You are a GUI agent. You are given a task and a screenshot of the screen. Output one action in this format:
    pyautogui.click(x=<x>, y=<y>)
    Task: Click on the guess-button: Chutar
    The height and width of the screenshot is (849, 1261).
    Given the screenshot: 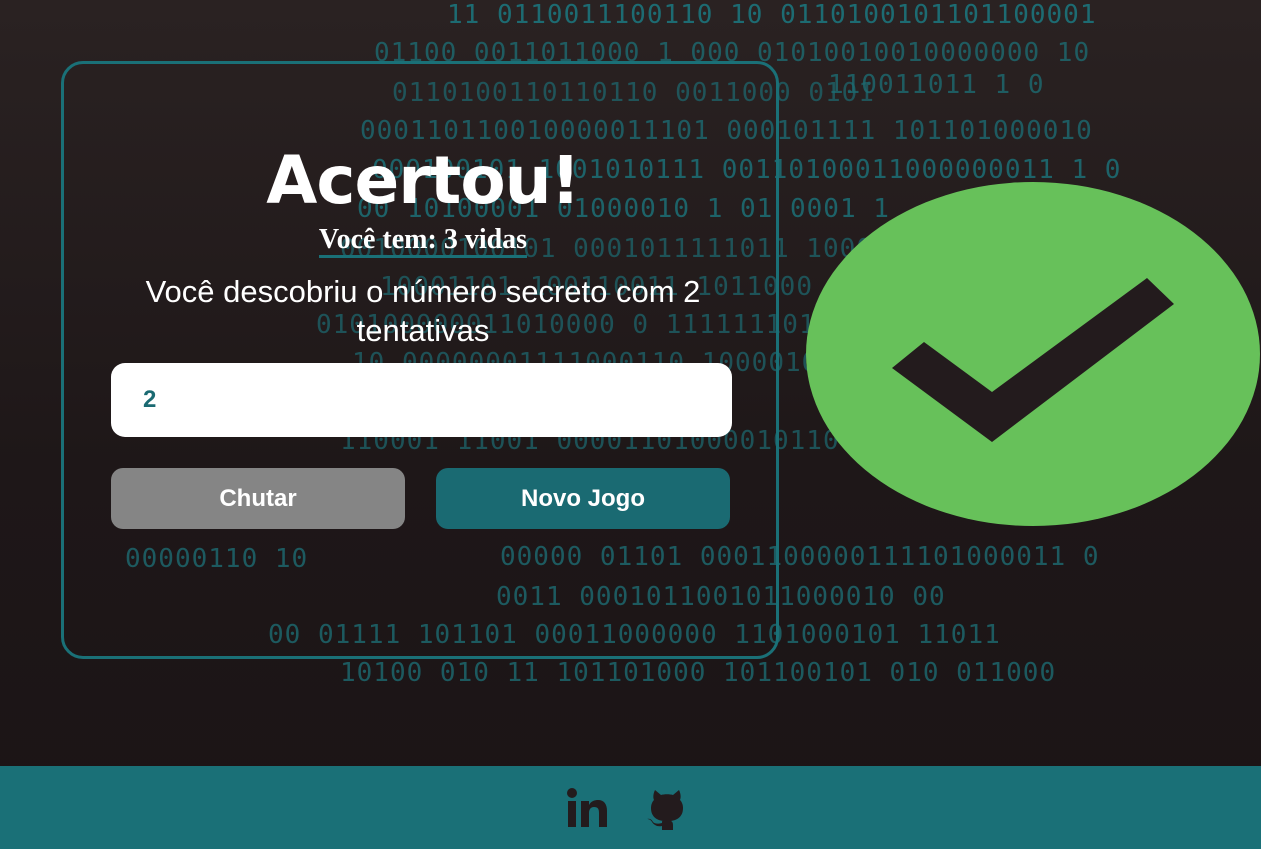 What is the action you would take?
    pyautogui.click(x=258, y=498)
    